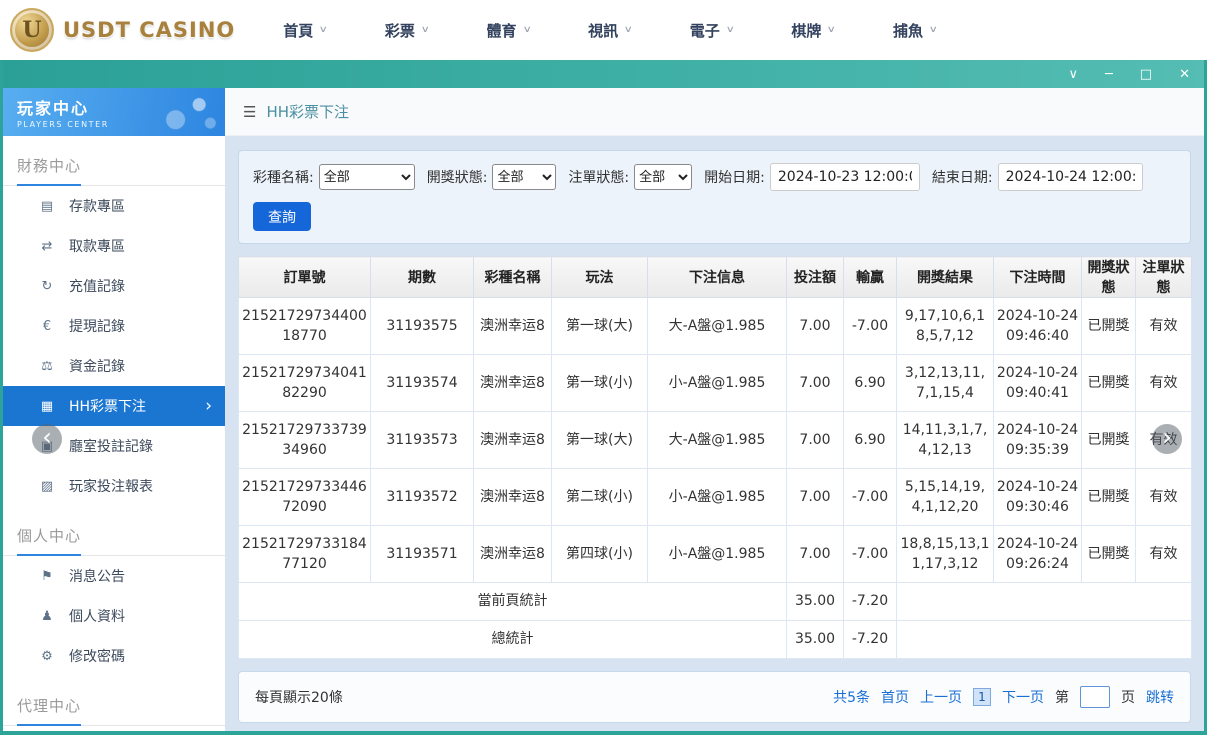 The image size is (1207, 735). I want to click on search-button: 查詢, so click(282, 216).